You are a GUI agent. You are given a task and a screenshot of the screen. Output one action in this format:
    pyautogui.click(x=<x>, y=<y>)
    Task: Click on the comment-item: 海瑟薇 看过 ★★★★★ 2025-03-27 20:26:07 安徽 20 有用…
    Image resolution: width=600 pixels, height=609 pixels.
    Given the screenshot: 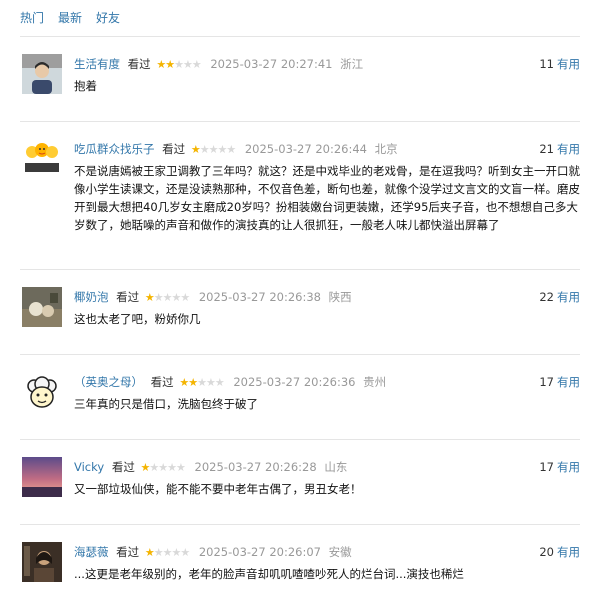 What is the action you would take?
    pyautogui.click(x=300, y=566)
    